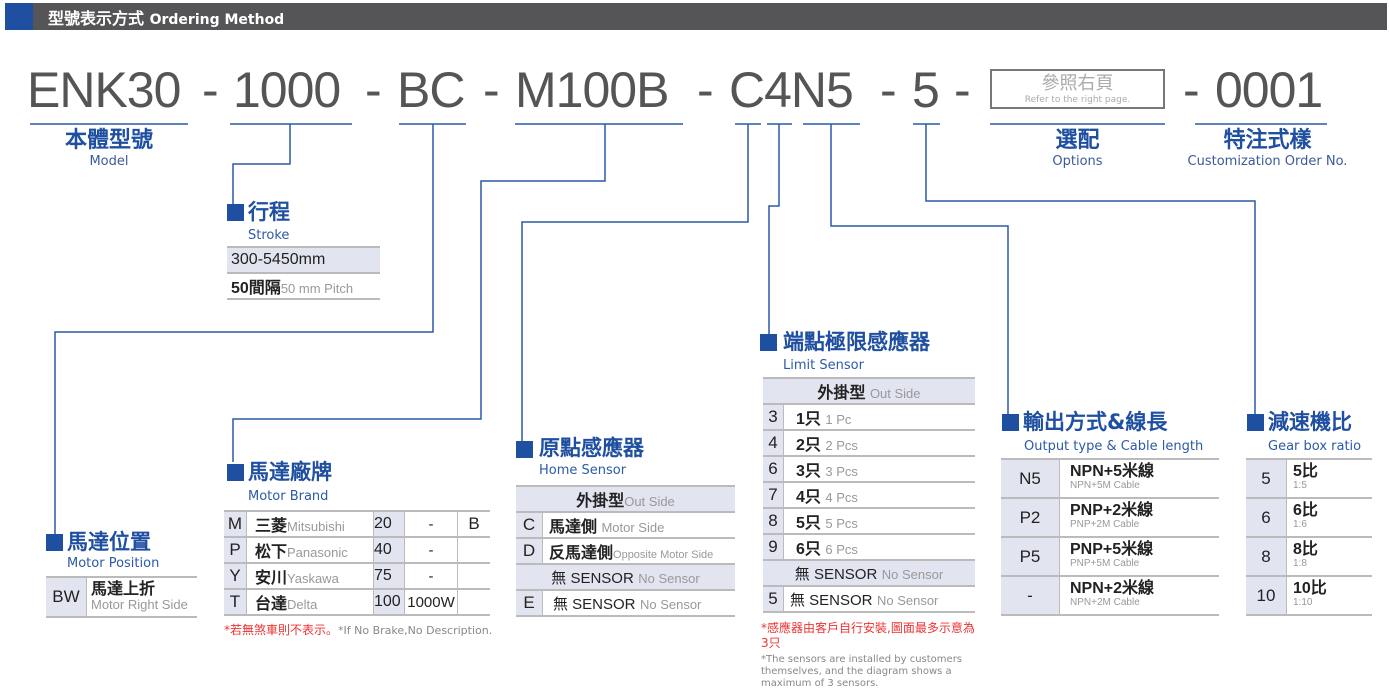 This screenshot has width=1389, height=690. I want to click on table-row: 4 2只 2 Pcs, so click(869, 443).